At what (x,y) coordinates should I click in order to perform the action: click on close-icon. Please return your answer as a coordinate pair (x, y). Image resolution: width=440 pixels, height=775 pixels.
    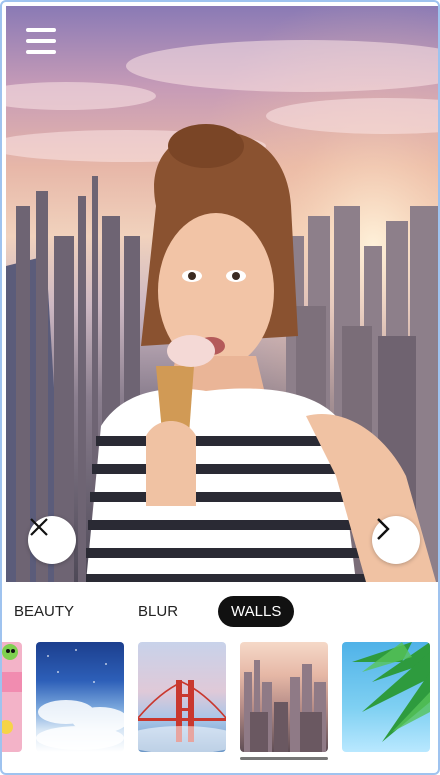
    Looking at the image, I should click on (39, 527).